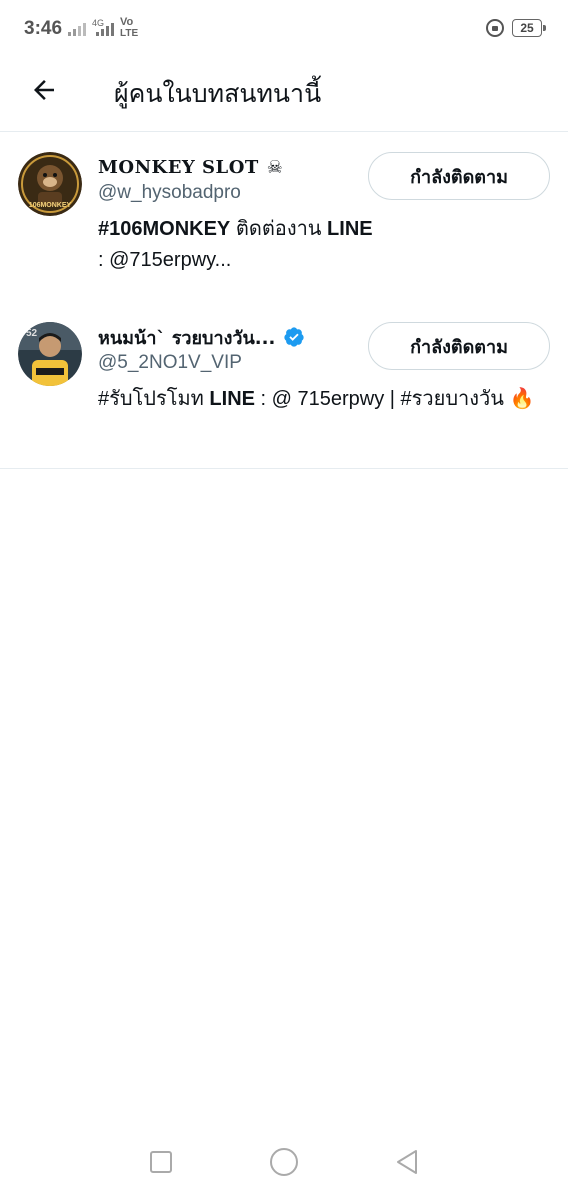 Image resolution: width=568 pixels, height=1200 pixels. I want to click on battery-level: 25, so click(527, 28).